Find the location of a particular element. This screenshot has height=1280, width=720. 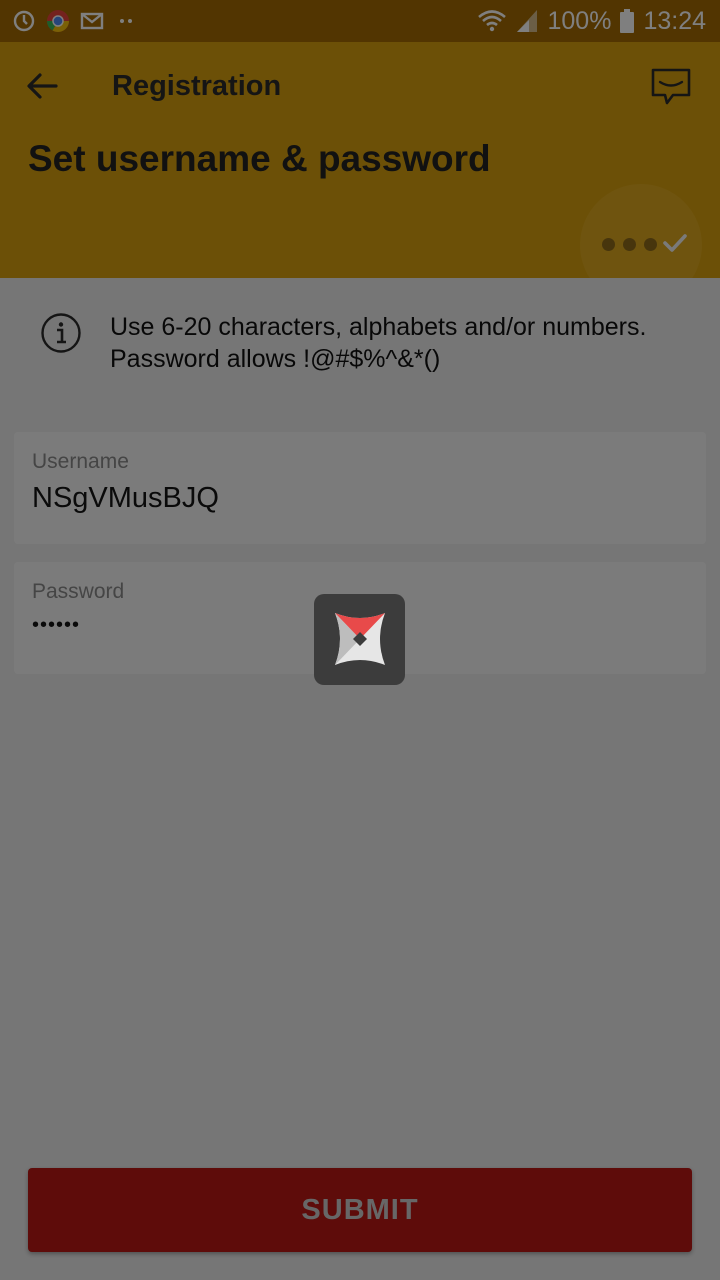

app-logo-spinner-icon is located at coordinates (360, 639).